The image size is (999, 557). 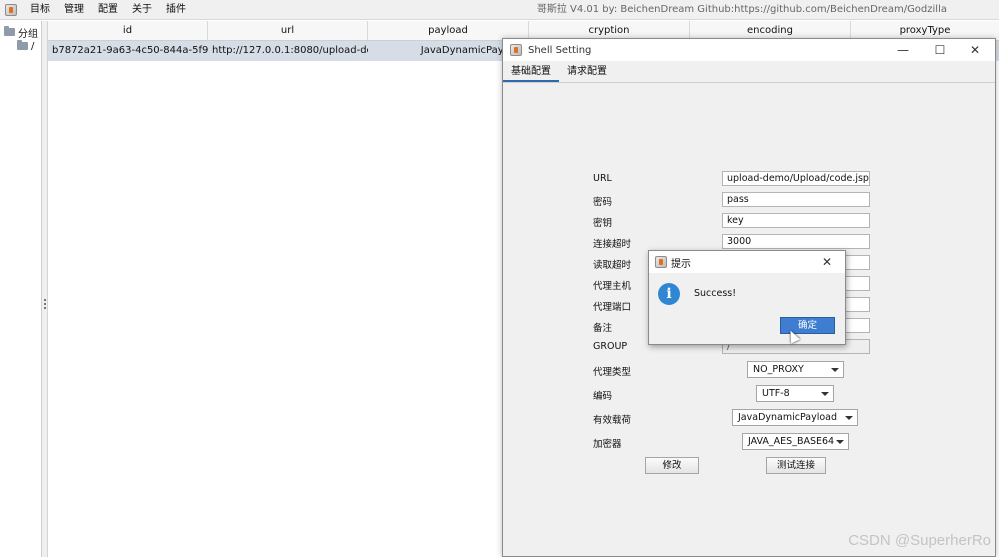 I want to click on url-label: URL, so click(x=602, y=178).